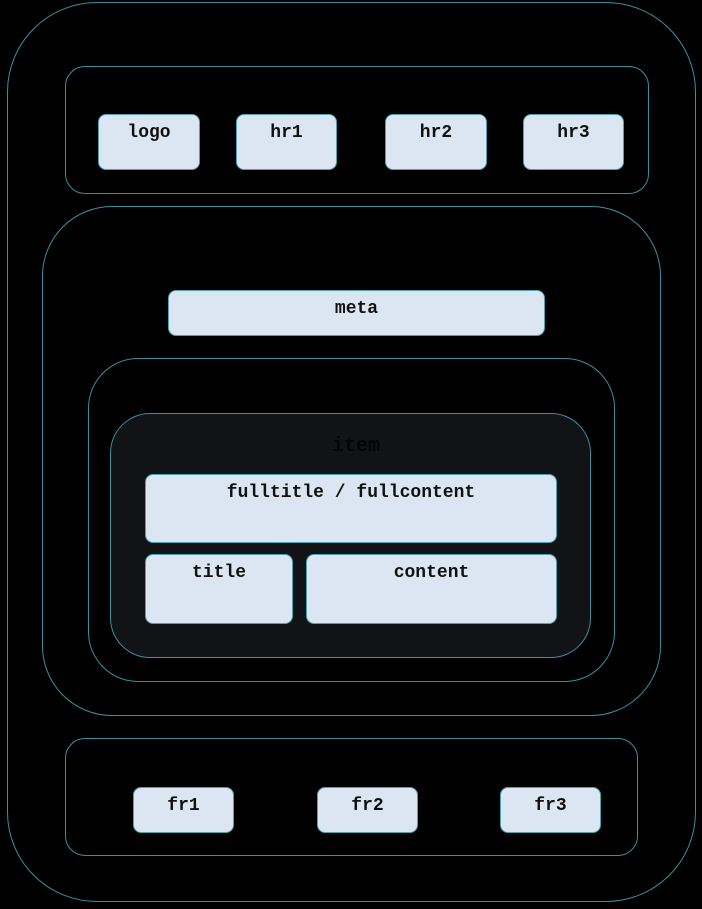 This screenshot has width=702, height=909. What do you see at coordinates (356, 313) in the screenshot?
I see `meta-box: meta` at bounding box center [356, 313].